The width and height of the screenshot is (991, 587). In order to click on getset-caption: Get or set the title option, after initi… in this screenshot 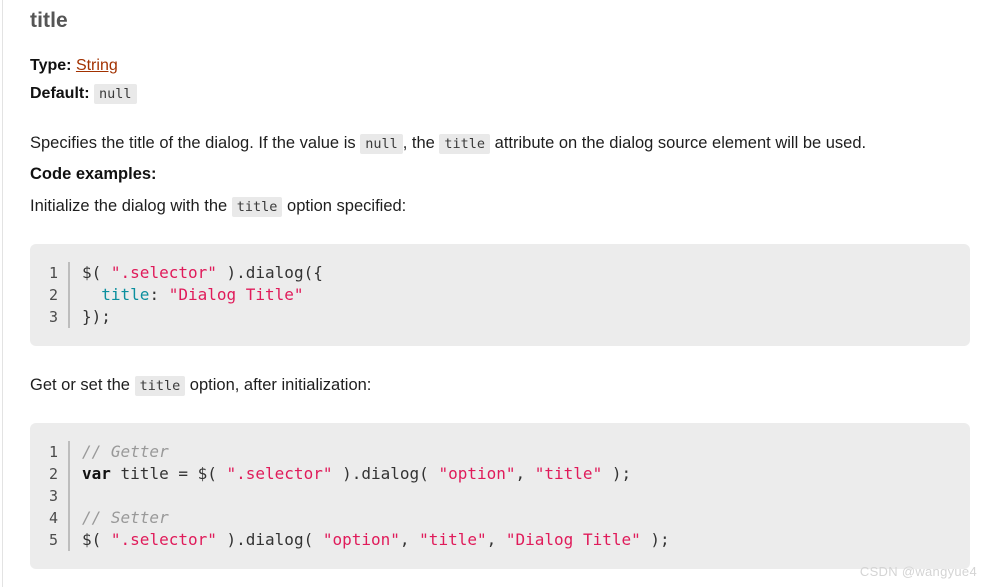, I will do `click(500, 385)`.